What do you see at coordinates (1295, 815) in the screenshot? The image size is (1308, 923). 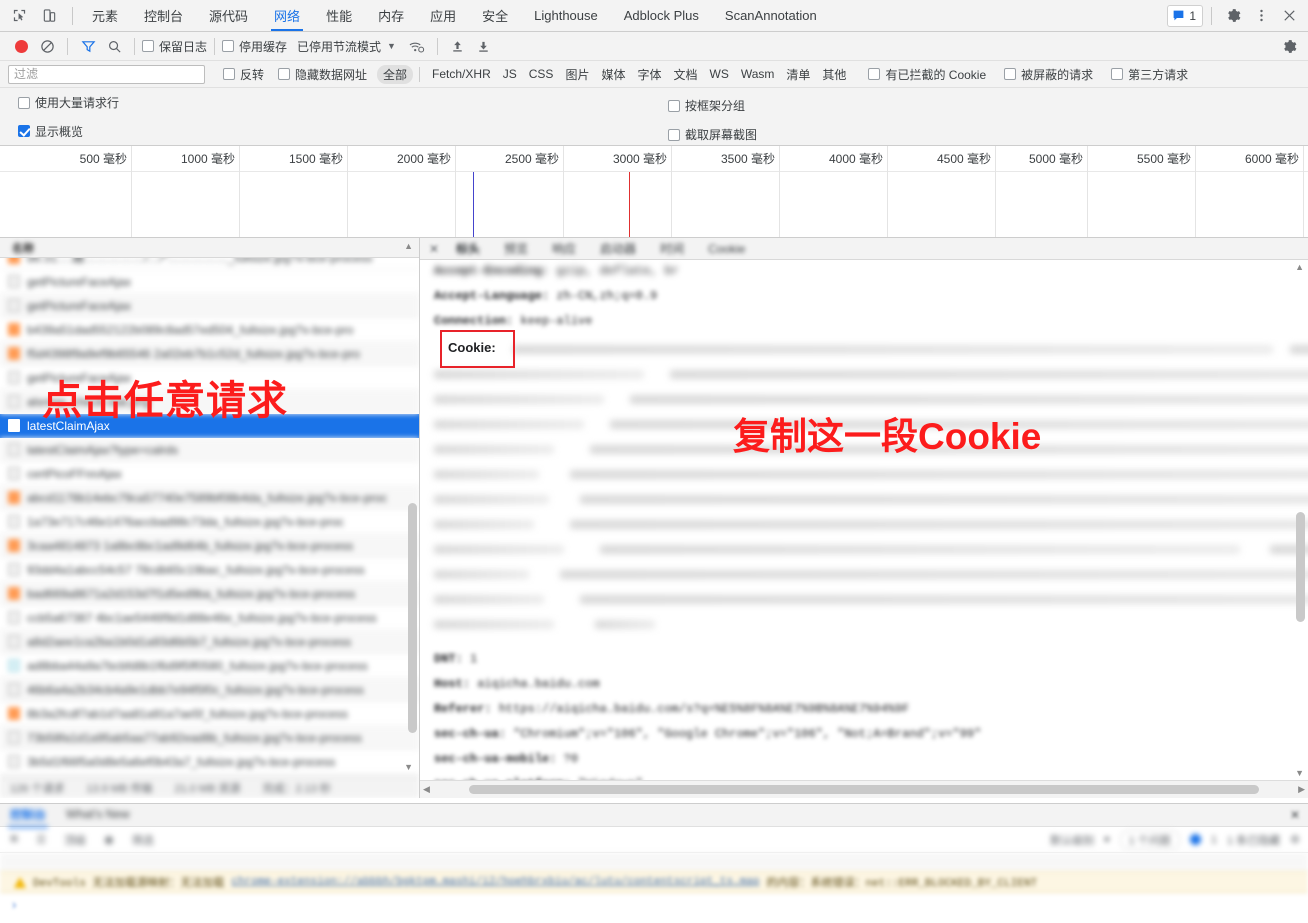 I see `drawer-close-icon: ✕` at bounding box center [1295, 815].